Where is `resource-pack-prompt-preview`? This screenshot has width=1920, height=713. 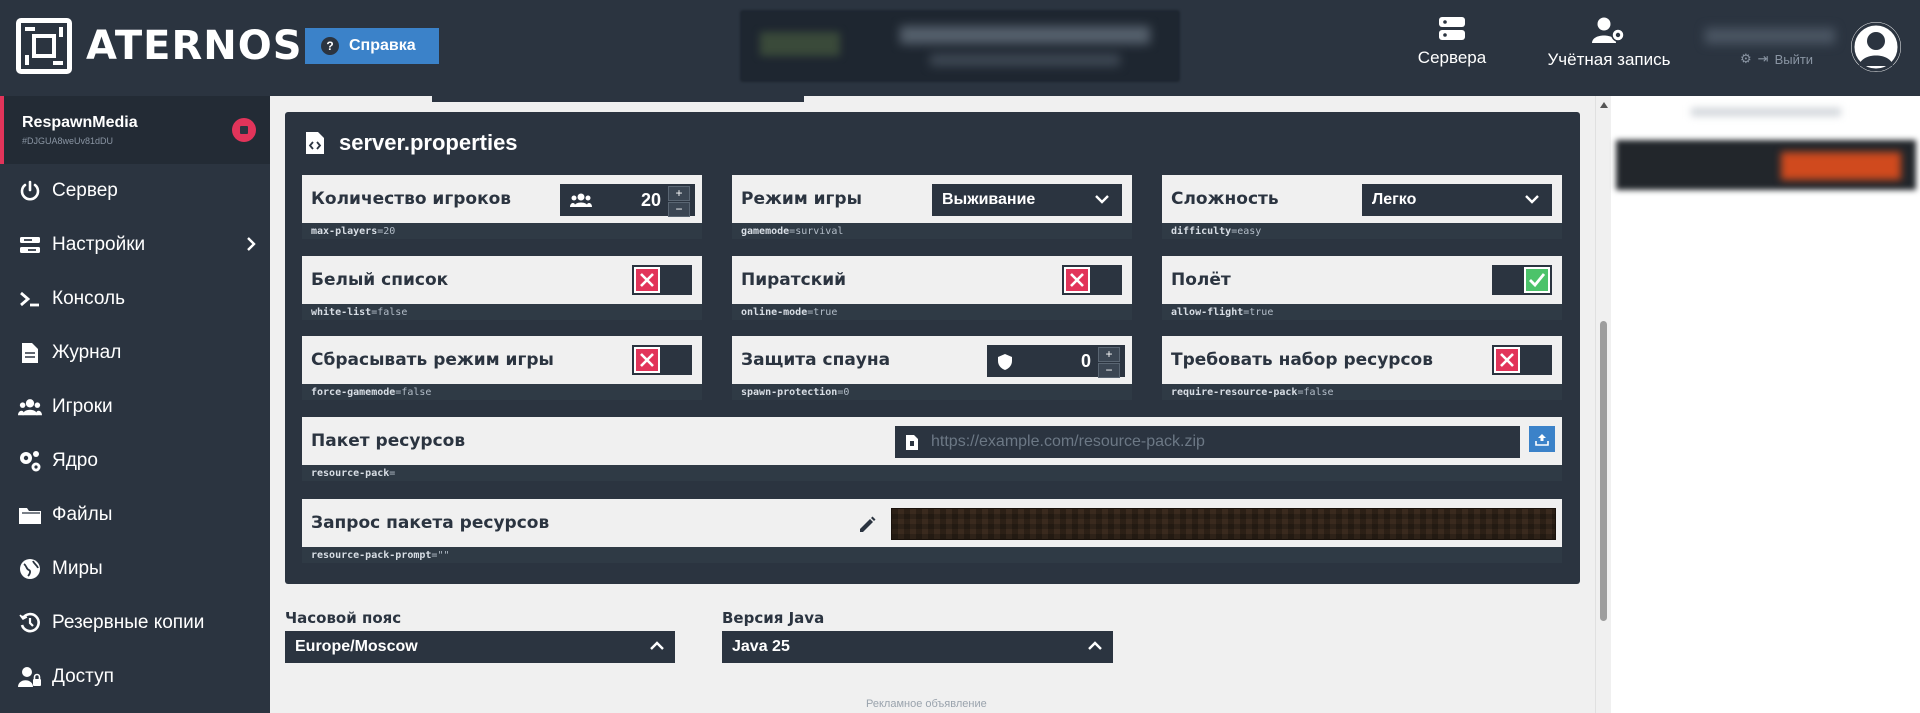 resource-pack-prompt-preview is located at coordinates (1223, 524).